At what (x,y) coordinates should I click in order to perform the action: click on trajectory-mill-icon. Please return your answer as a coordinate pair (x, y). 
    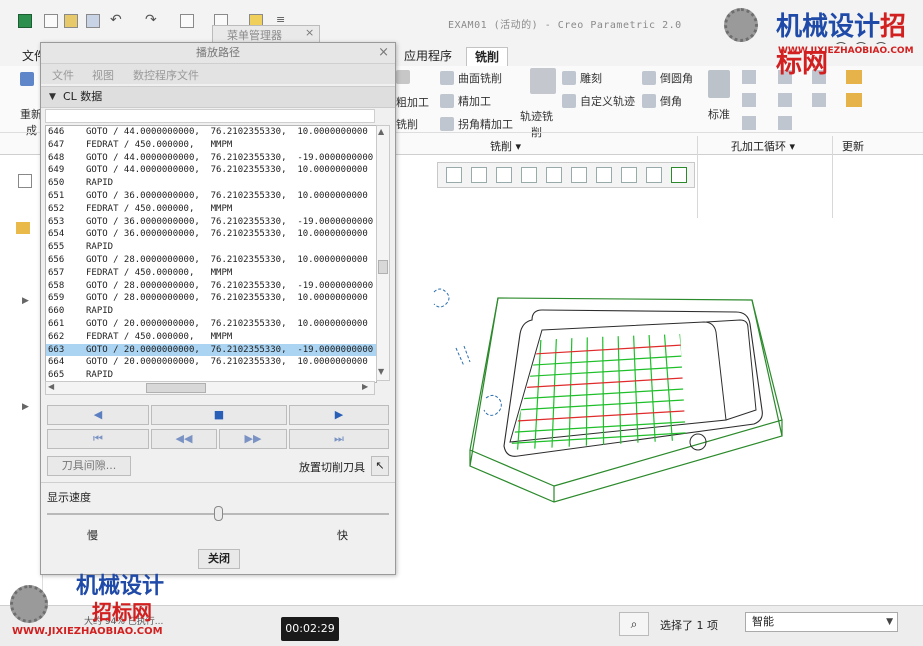
    Looking at the image, I should click on (543, 81).